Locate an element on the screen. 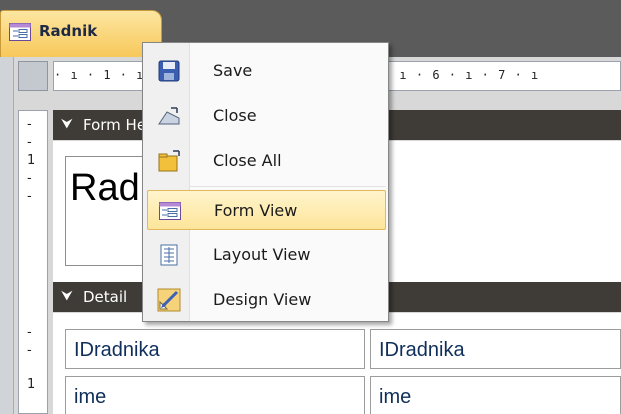  ime-label: ime is located at coordinates (215, 395).